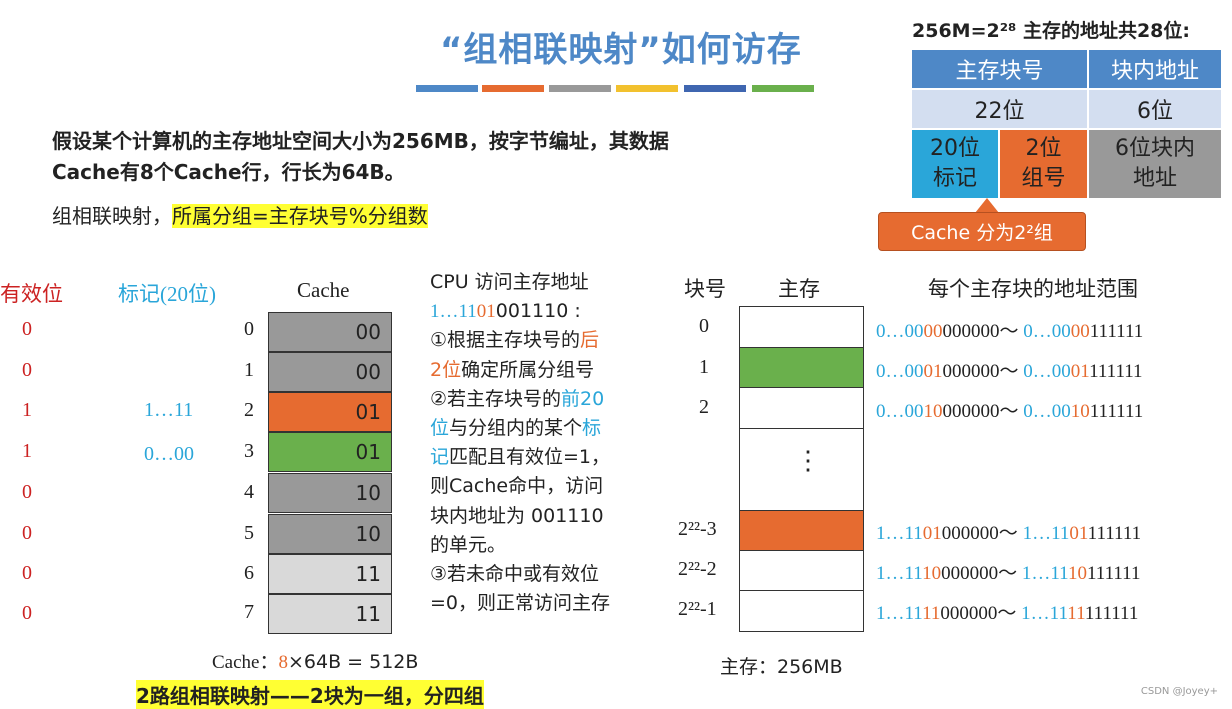 The height and width of the screenshot is (709, 1232). What do you see at coordinates (590, 340) in the screenshot?
I see `step-highlight: 后` at bounding box center [590, 340].